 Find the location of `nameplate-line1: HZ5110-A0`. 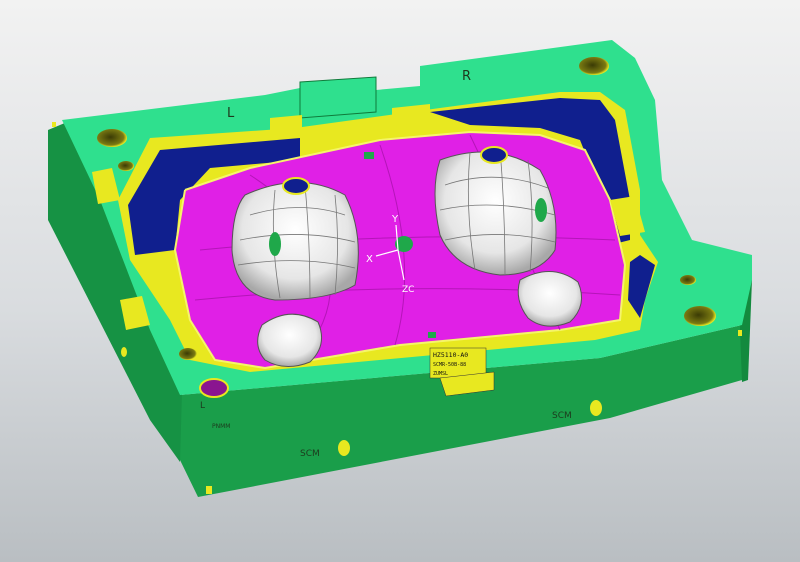

nameplate-line1: HZ5110-A0 is located at coordinates (450, 355).